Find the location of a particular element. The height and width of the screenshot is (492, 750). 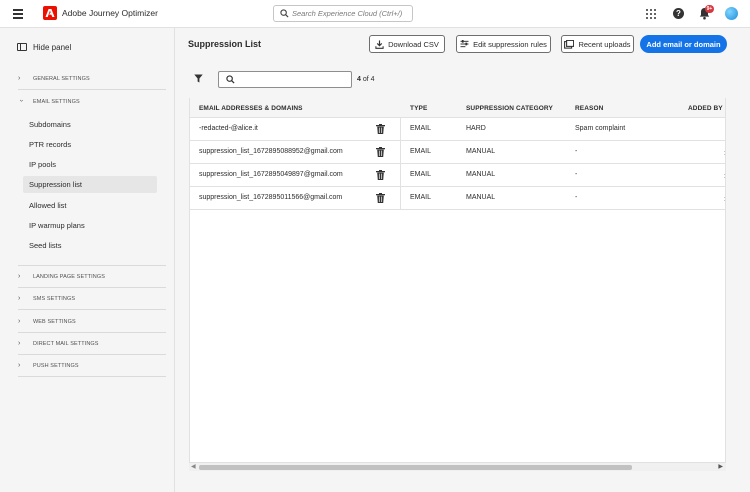

section-landing-page-settings: › LANDING PAGE SETTINGS is located at coordinates (92, 277).